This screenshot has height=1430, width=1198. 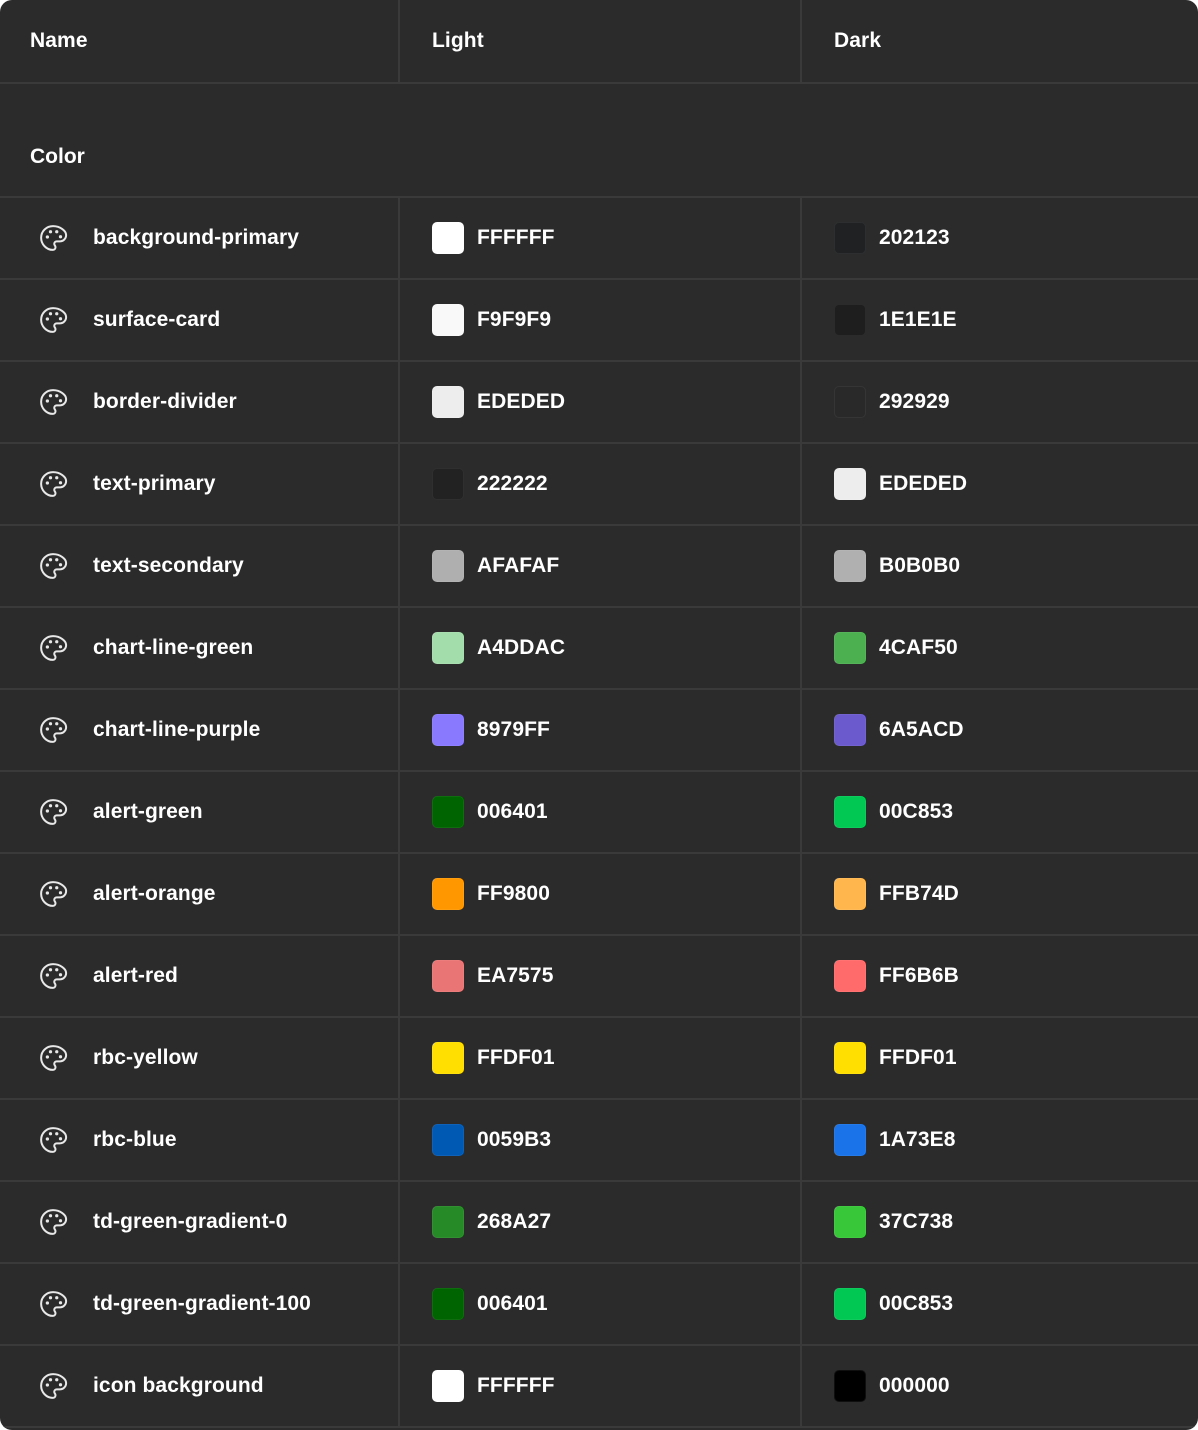 I want to click on token-name: border-divider, so click(x=165, y=401).